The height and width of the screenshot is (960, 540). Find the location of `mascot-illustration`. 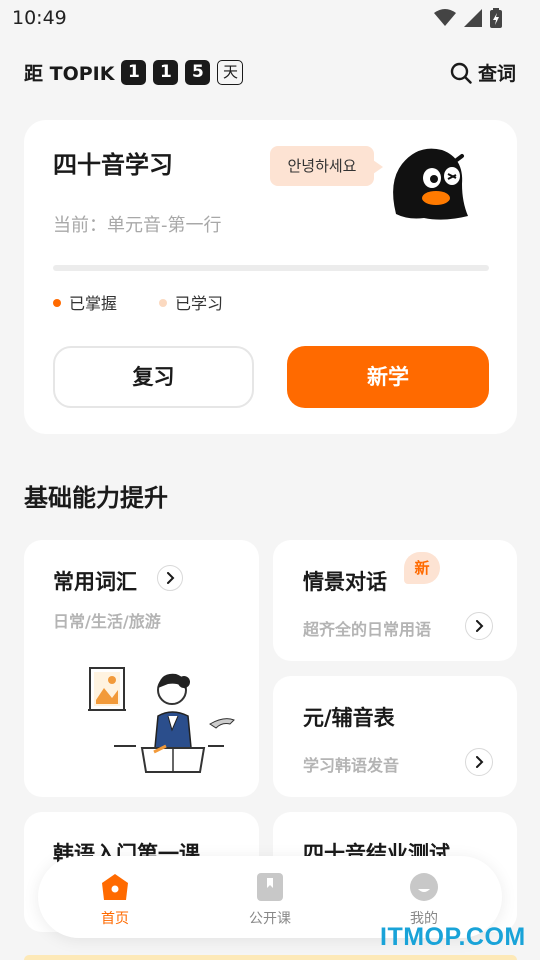

mascot-illustration is located at coordinates (430, 184).